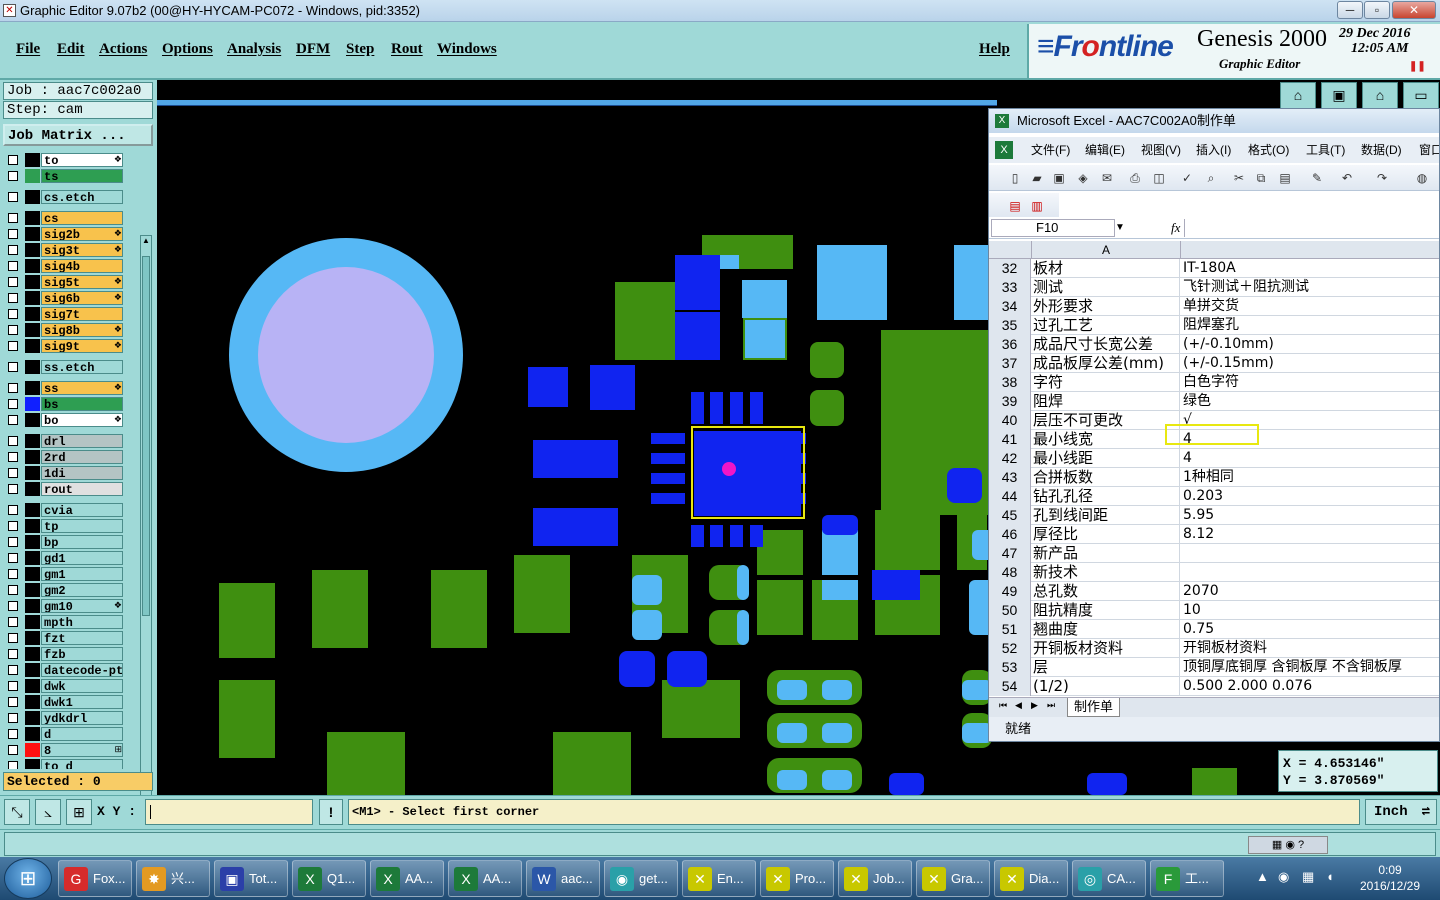  I want to click on row-number: 35, so click(1010, 325).